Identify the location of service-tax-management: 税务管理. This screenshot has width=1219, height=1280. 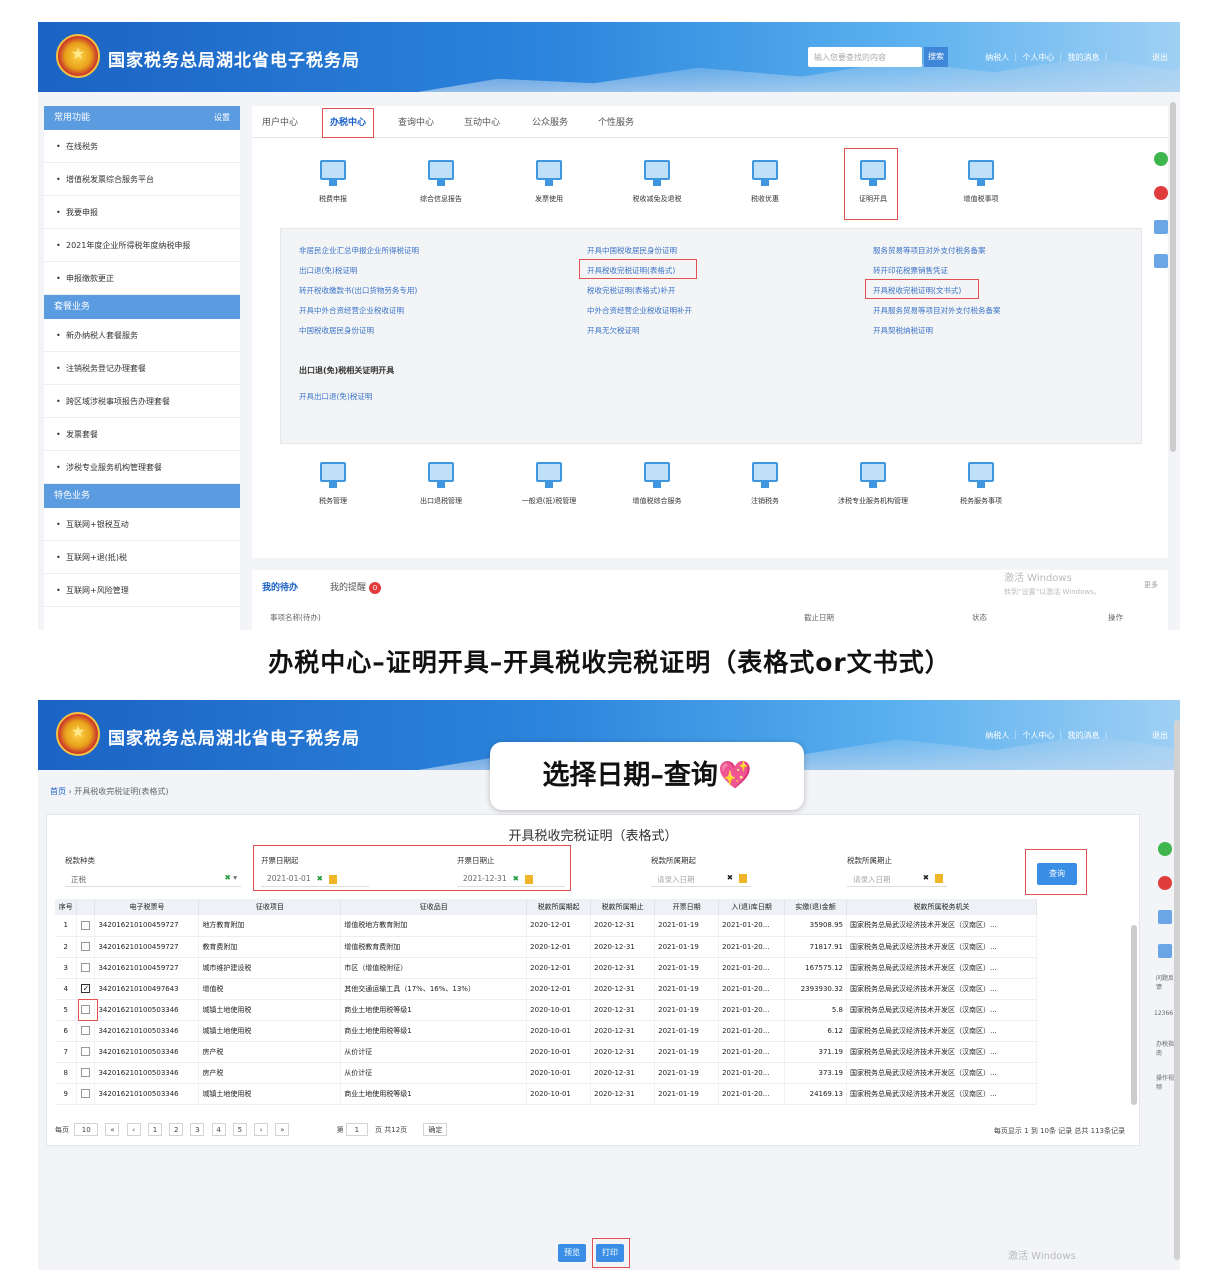
(333, 484).